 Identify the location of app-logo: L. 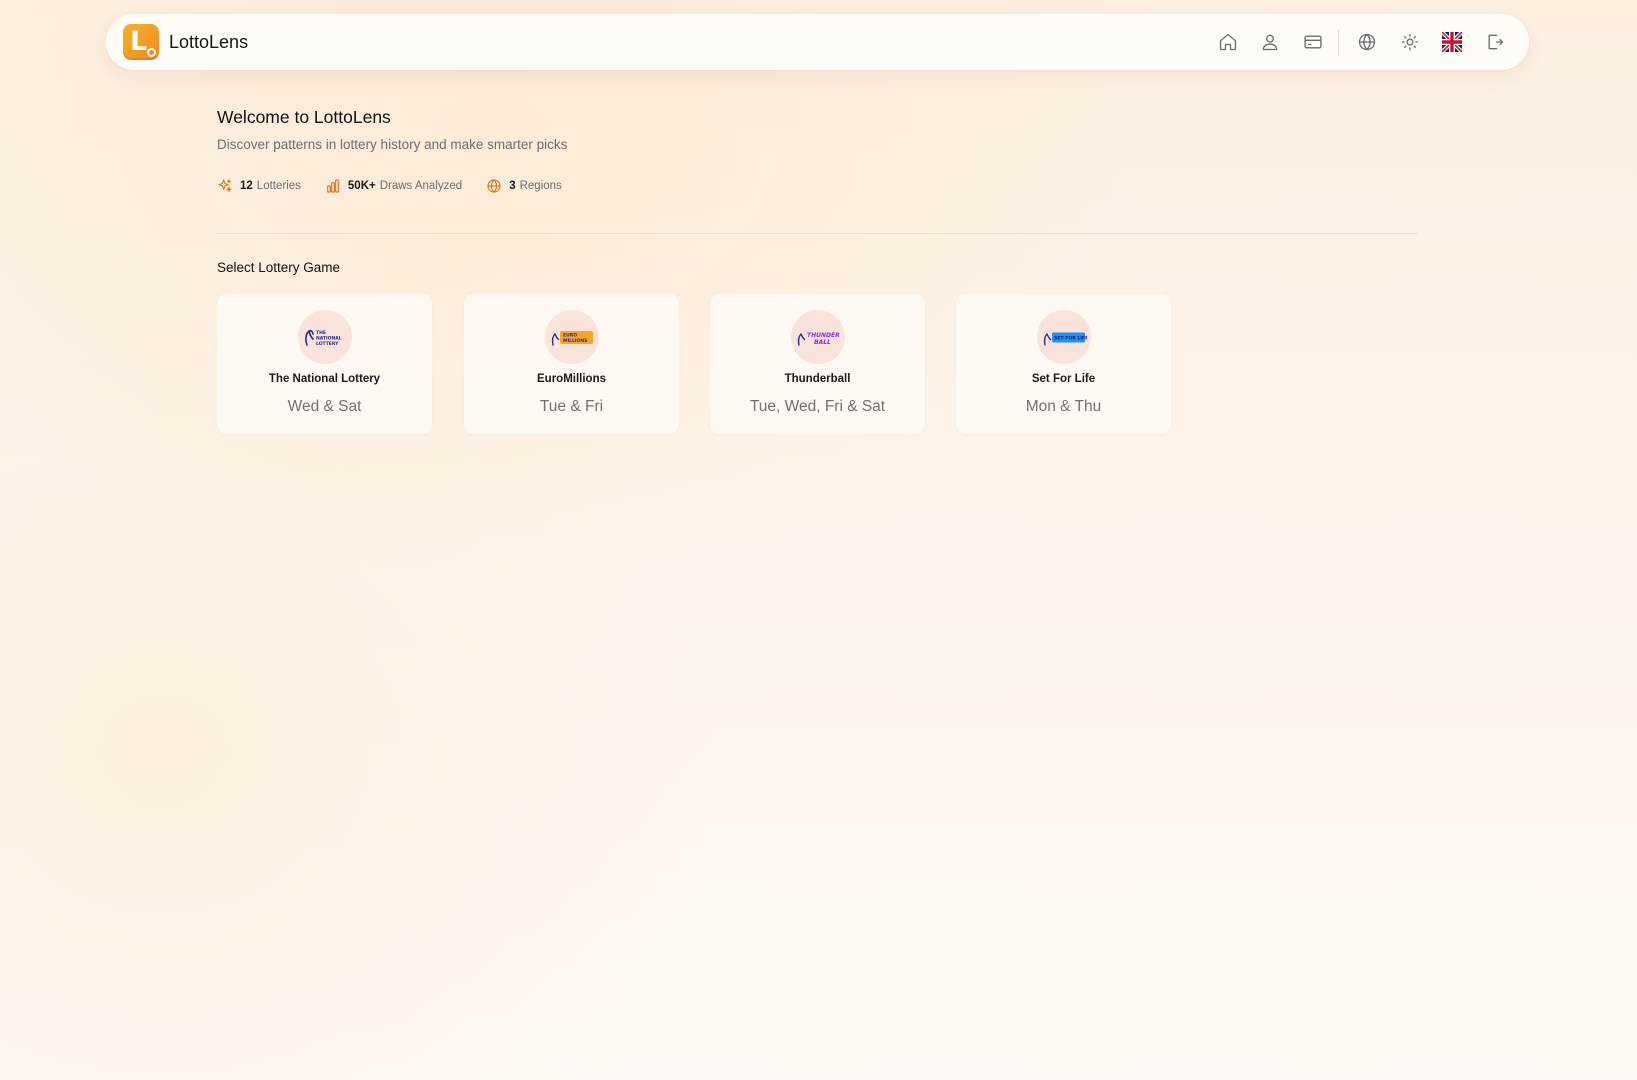
(141, 42).